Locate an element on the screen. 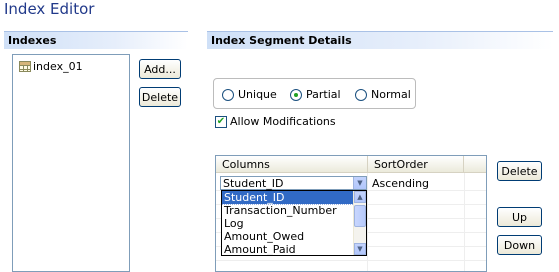  chevron-down-icon: ▼ is located at coordinates (359, 183).